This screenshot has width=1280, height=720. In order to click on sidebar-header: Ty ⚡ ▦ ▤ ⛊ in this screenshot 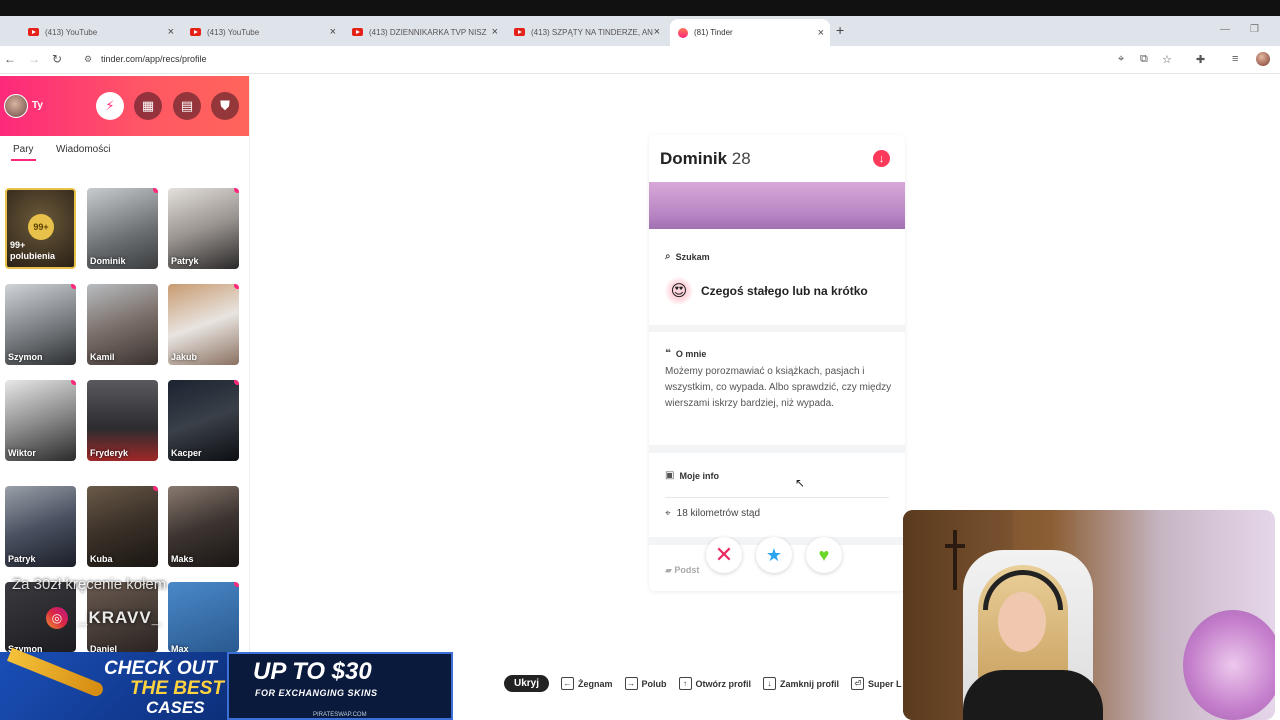, I will do `click(124, 106)`.